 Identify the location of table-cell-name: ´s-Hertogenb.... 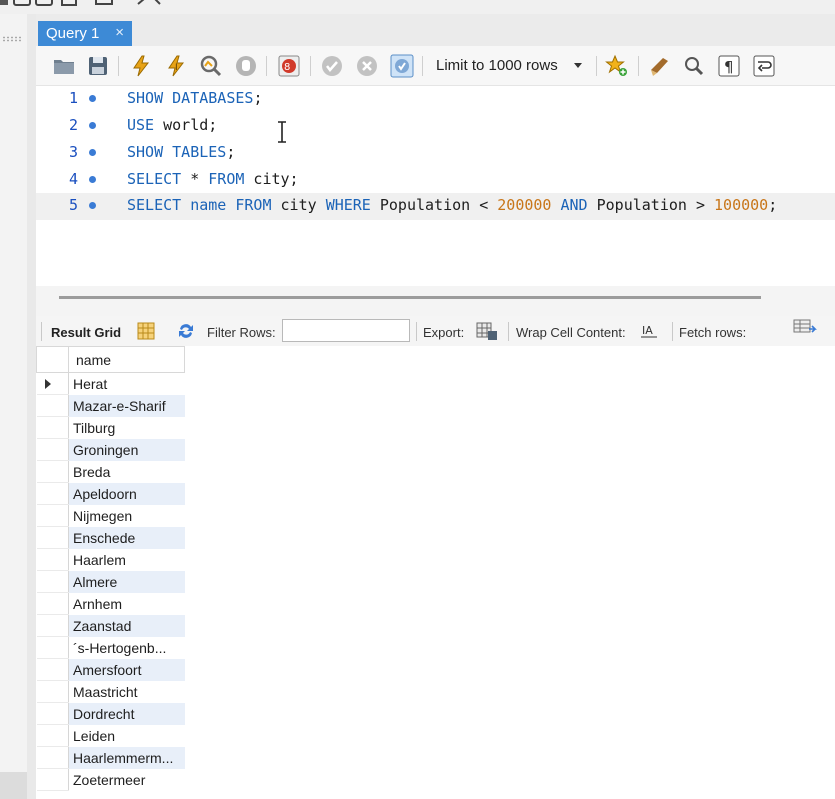
(126, 647).